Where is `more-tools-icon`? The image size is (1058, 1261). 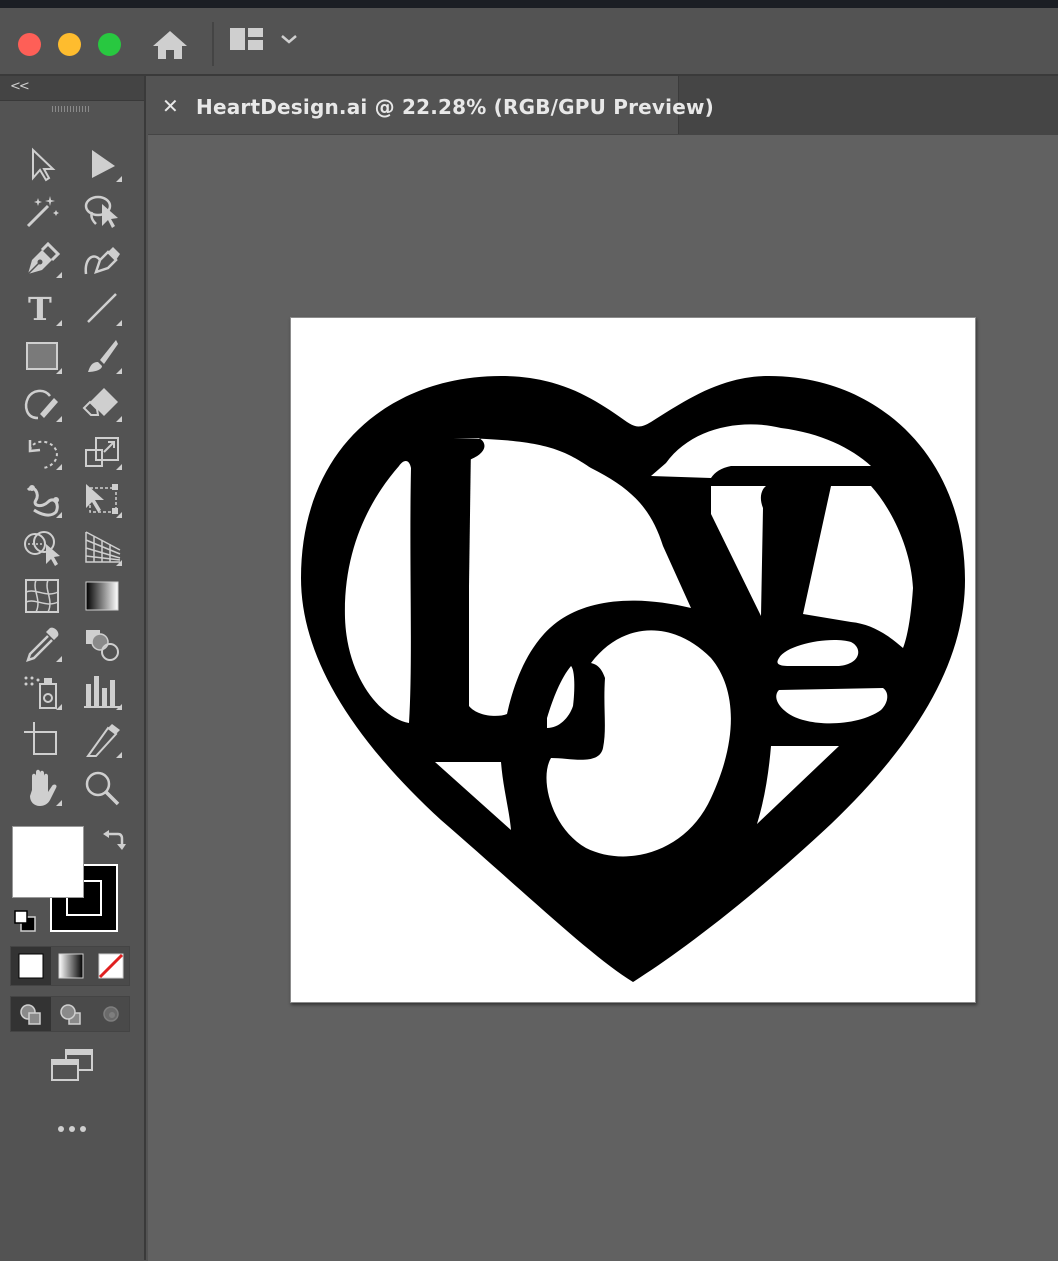 more-tools-icon is located at coordinates (72, 1128).